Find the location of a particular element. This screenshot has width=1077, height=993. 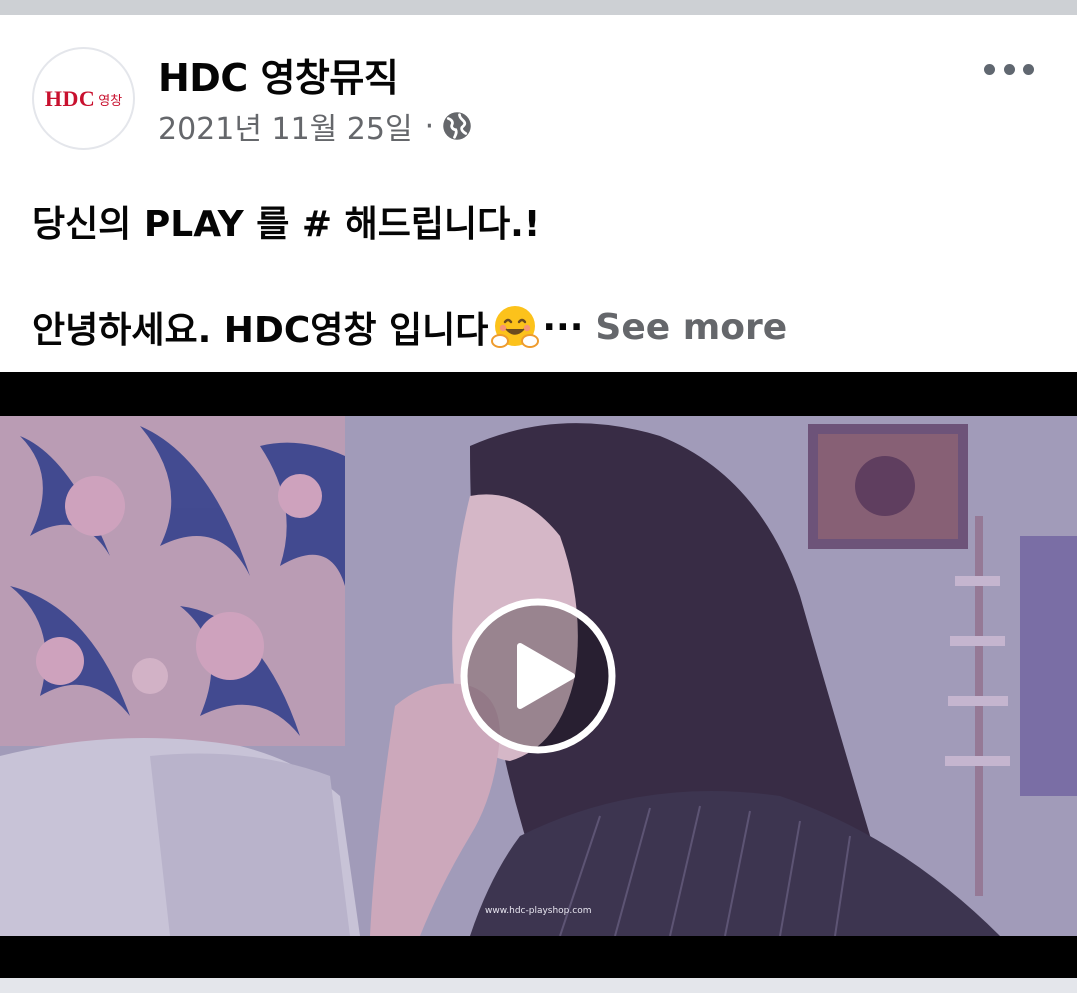

post-meta: 2021년 11월 25일 · is located at coordinates (315, 126).